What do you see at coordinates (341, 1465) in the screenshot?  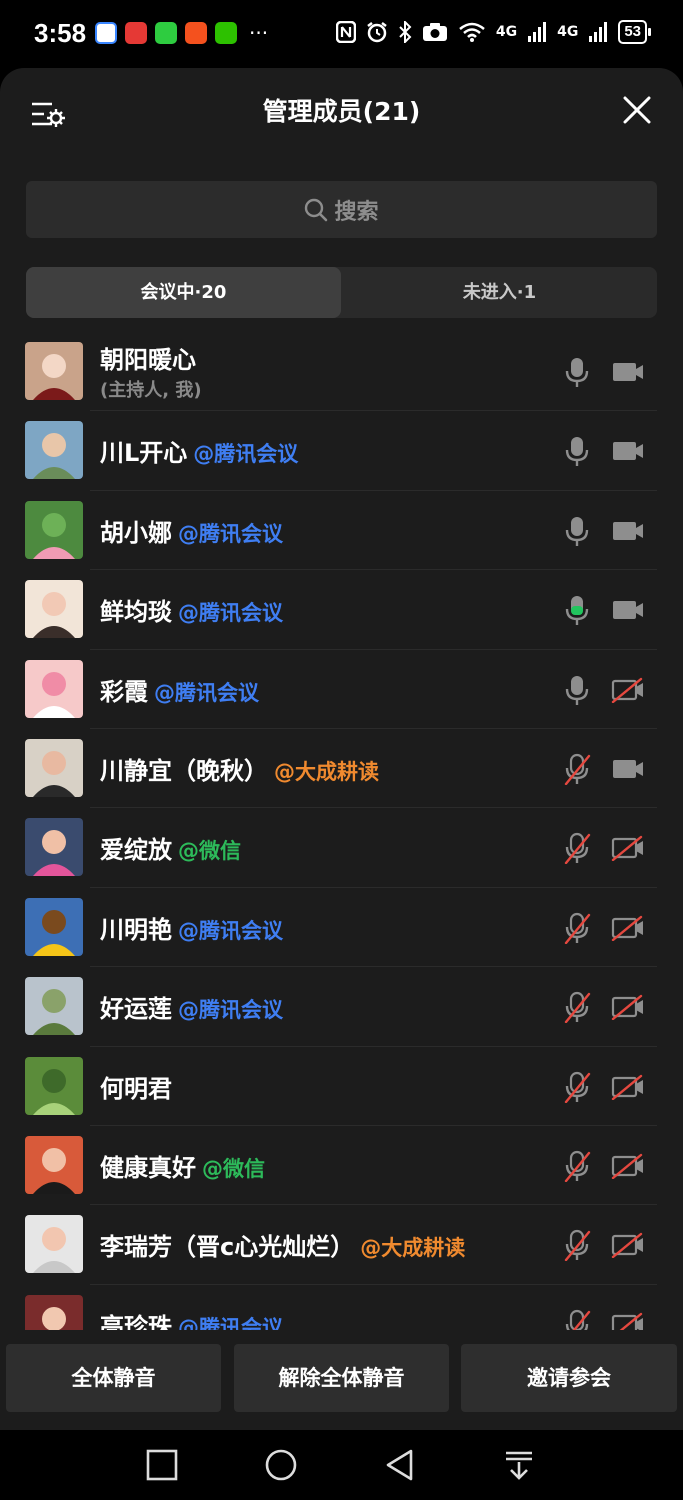 I see `system-nav-bar` at bounding box center [341, 1465].